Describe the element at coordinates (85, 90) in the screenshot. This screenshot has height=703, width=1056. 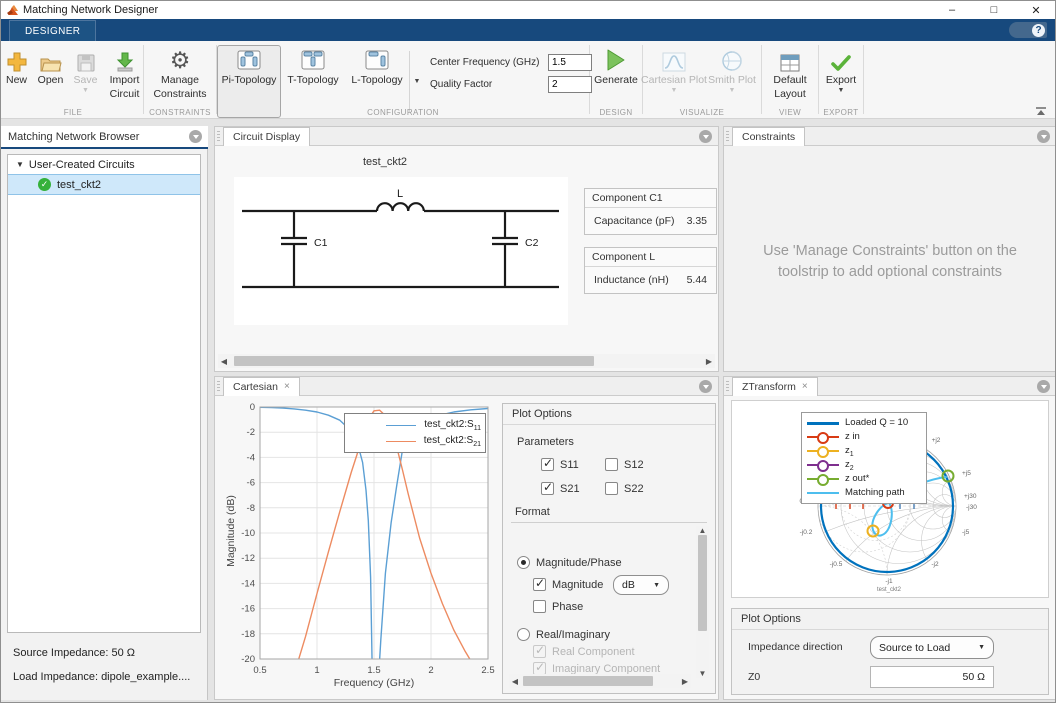
I see `save-dropdown-icon: ▼` at that location.